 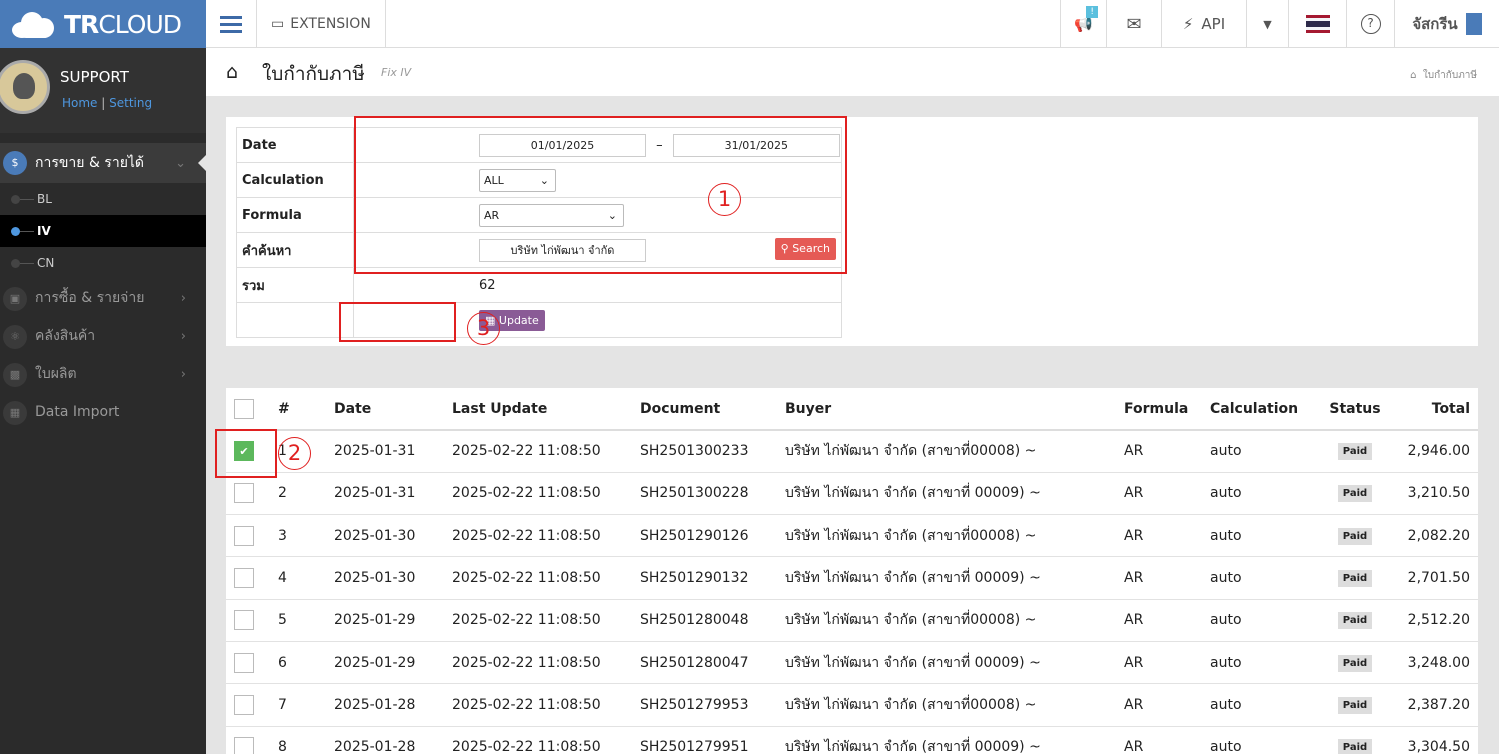 What do you see at coordinates (1436, 578) in the screenshot?
I see `cell-total: 2,701.50` at bounding box center [1436, 578].